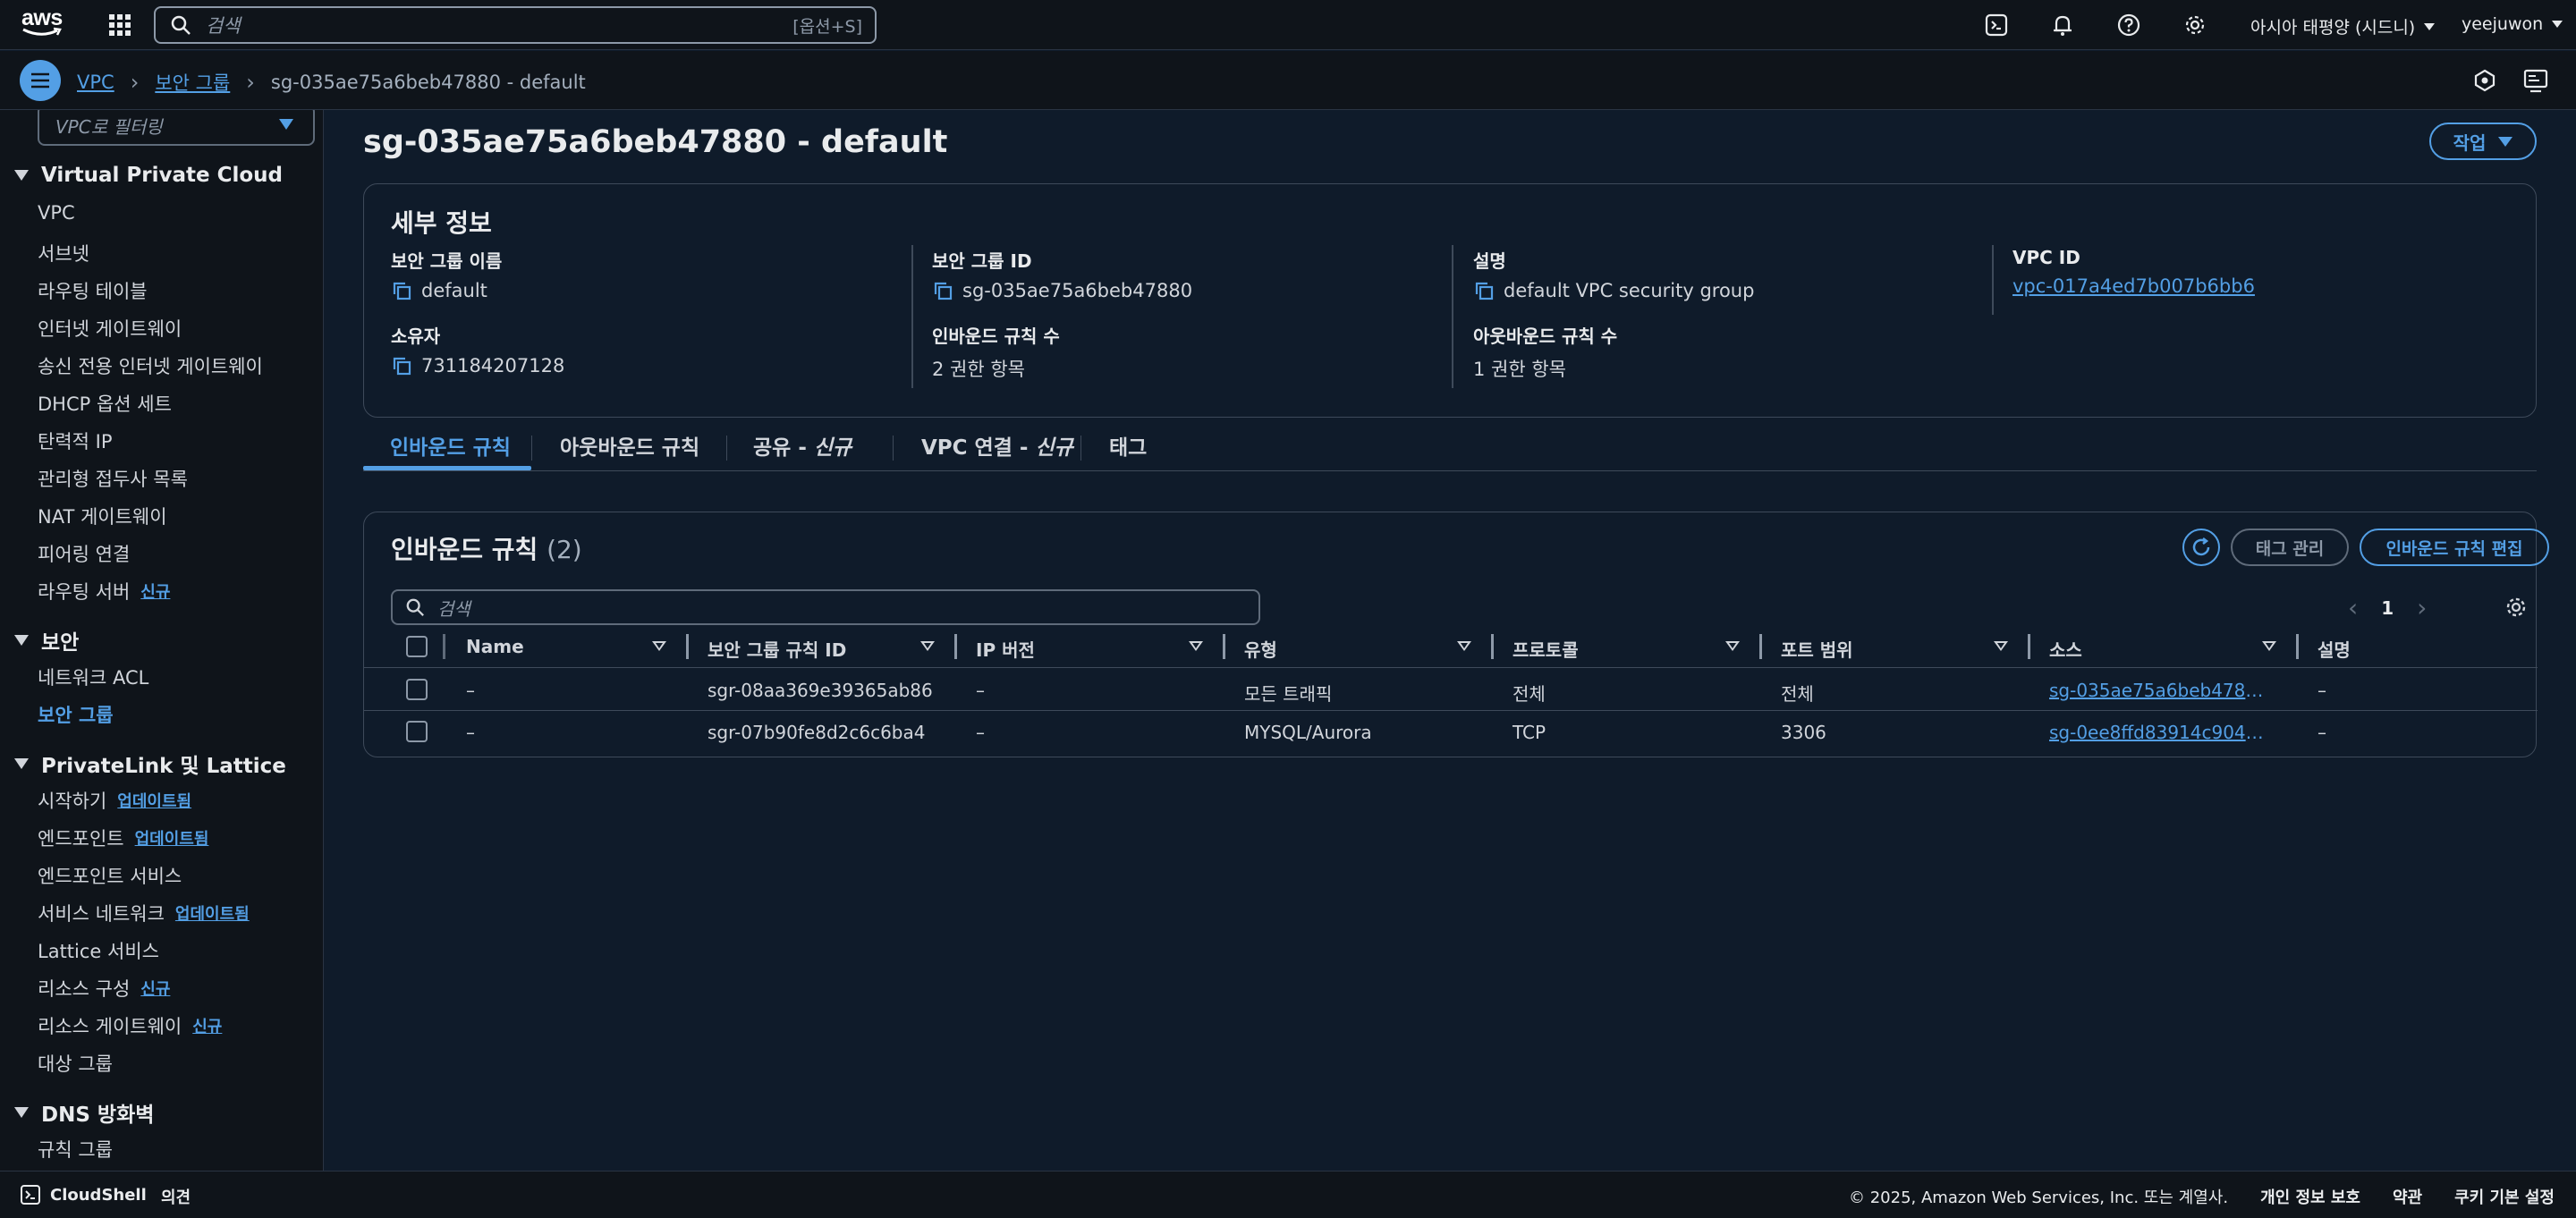  I want to click on side-navigation-toggle-button, so click(40, 80).